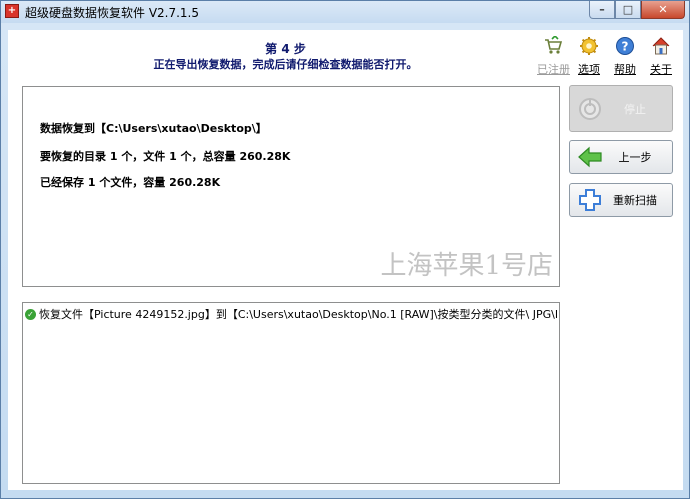 Image resolution: width=690 pixels, height=499 pixels. Describe the element at coordinates (661, 46) in the screenshot. I see `home-icon` at that location.